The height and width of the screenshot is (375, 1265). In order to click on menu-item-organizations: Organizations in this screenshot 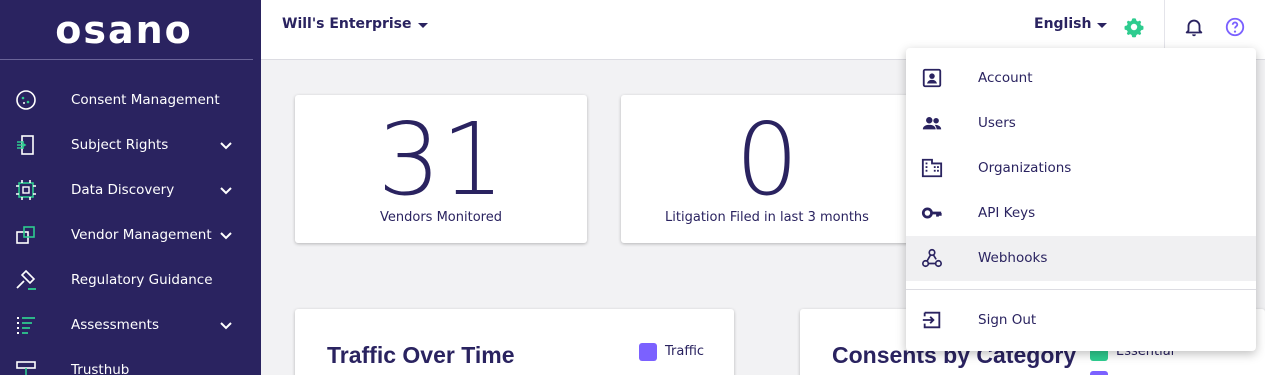, I will do `click(1081, 168)`.